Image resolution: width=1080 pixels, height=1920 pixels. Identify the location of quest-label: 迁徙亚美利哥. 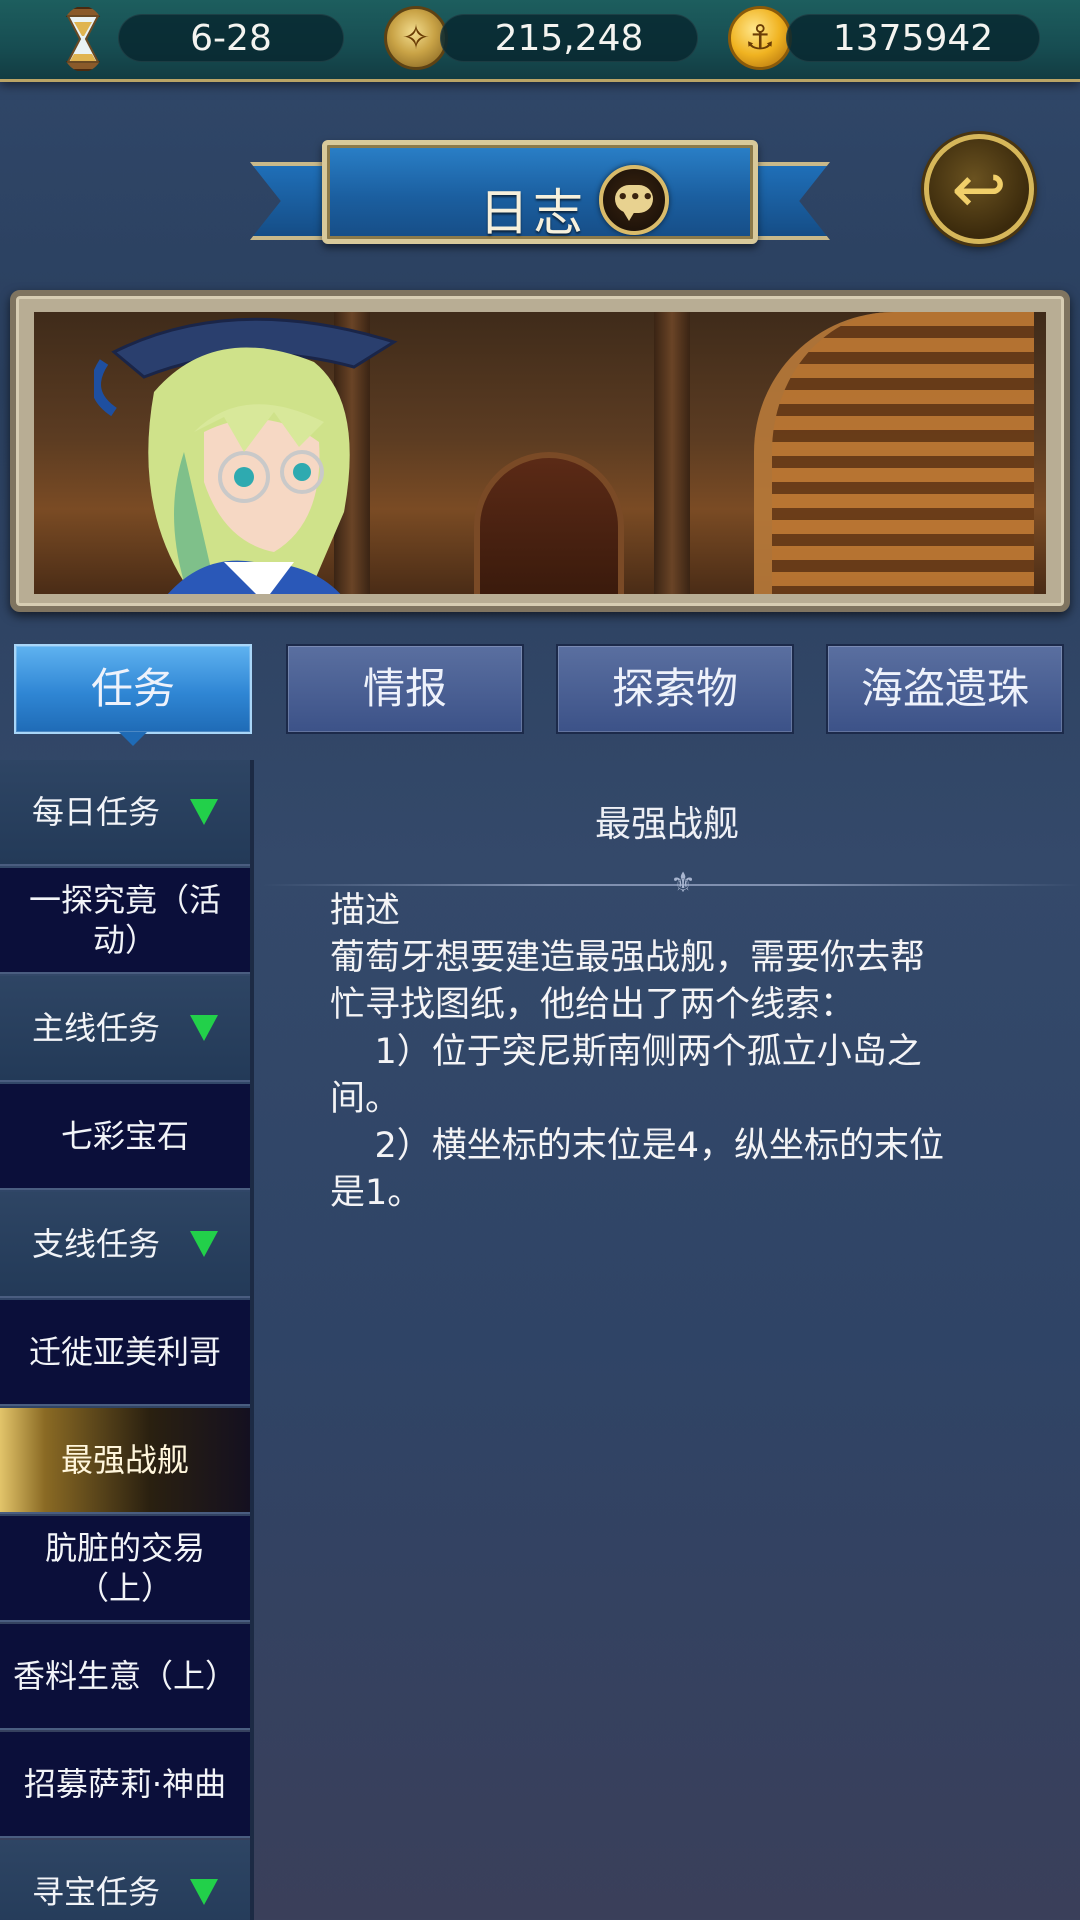
(124, 1352).